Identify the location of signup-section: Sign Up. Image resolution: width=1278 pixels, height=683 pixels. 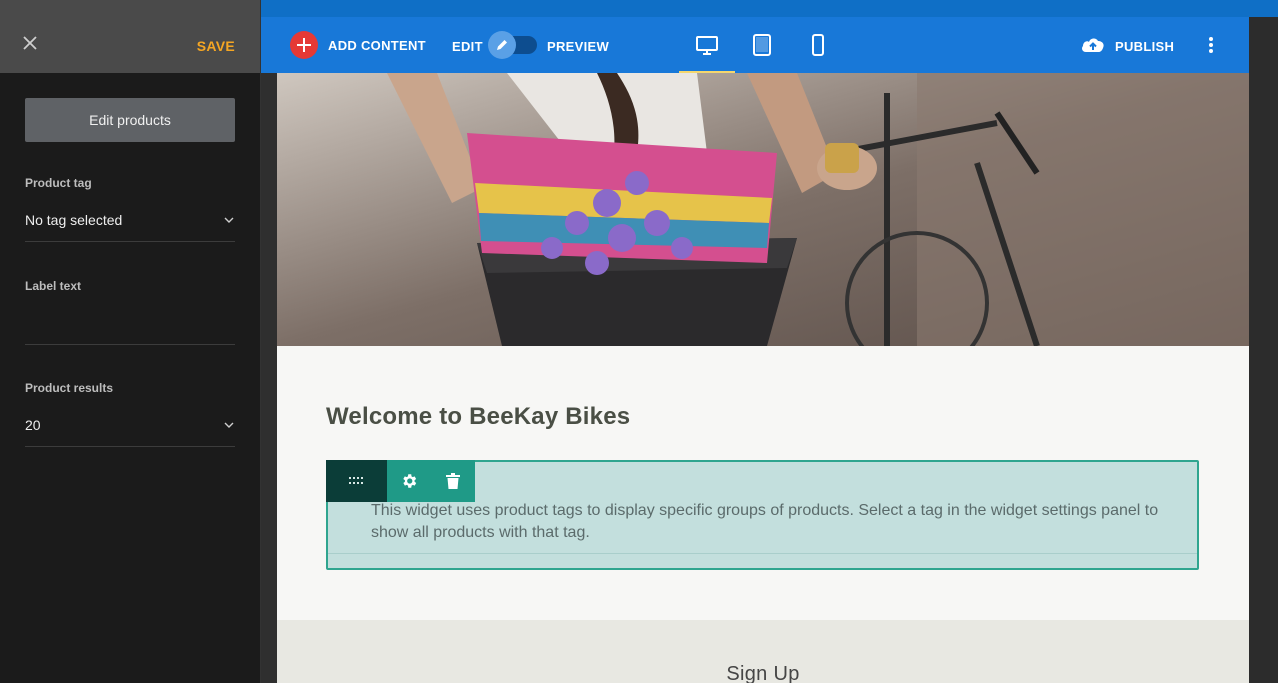
(763, 651).